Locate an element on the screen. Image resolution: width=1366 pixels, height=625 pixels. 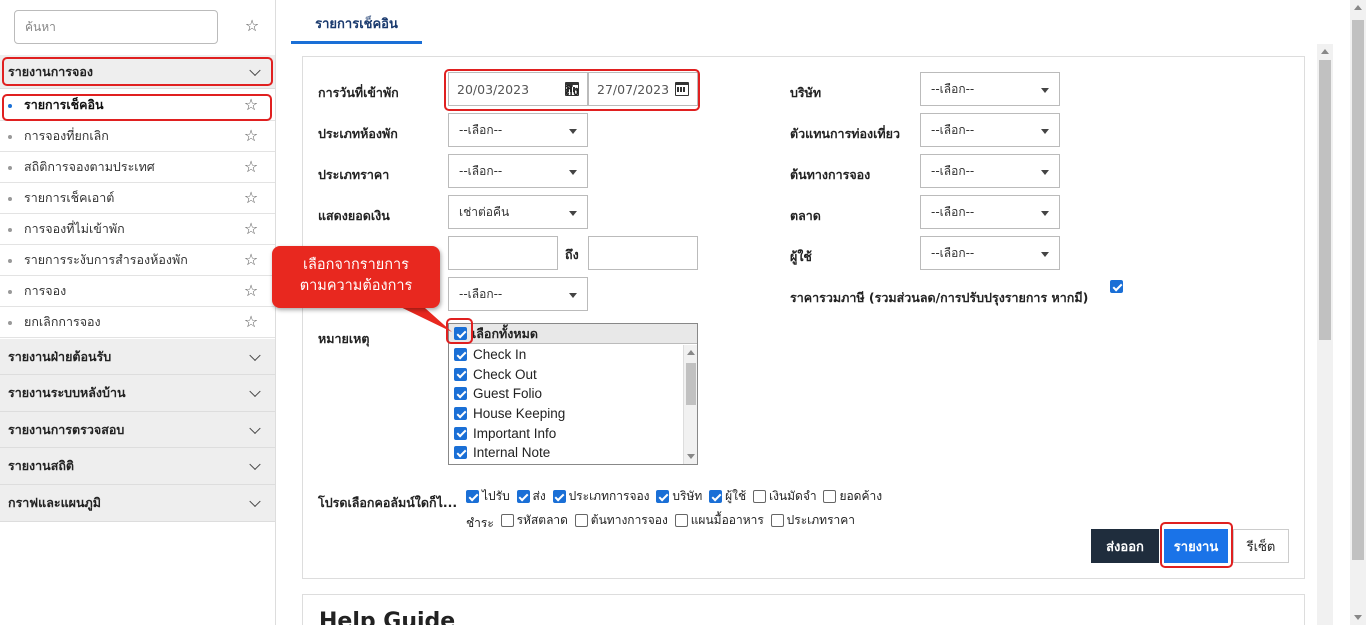
column-option: ประเภทการจอง is located at coordinates (601, 496).